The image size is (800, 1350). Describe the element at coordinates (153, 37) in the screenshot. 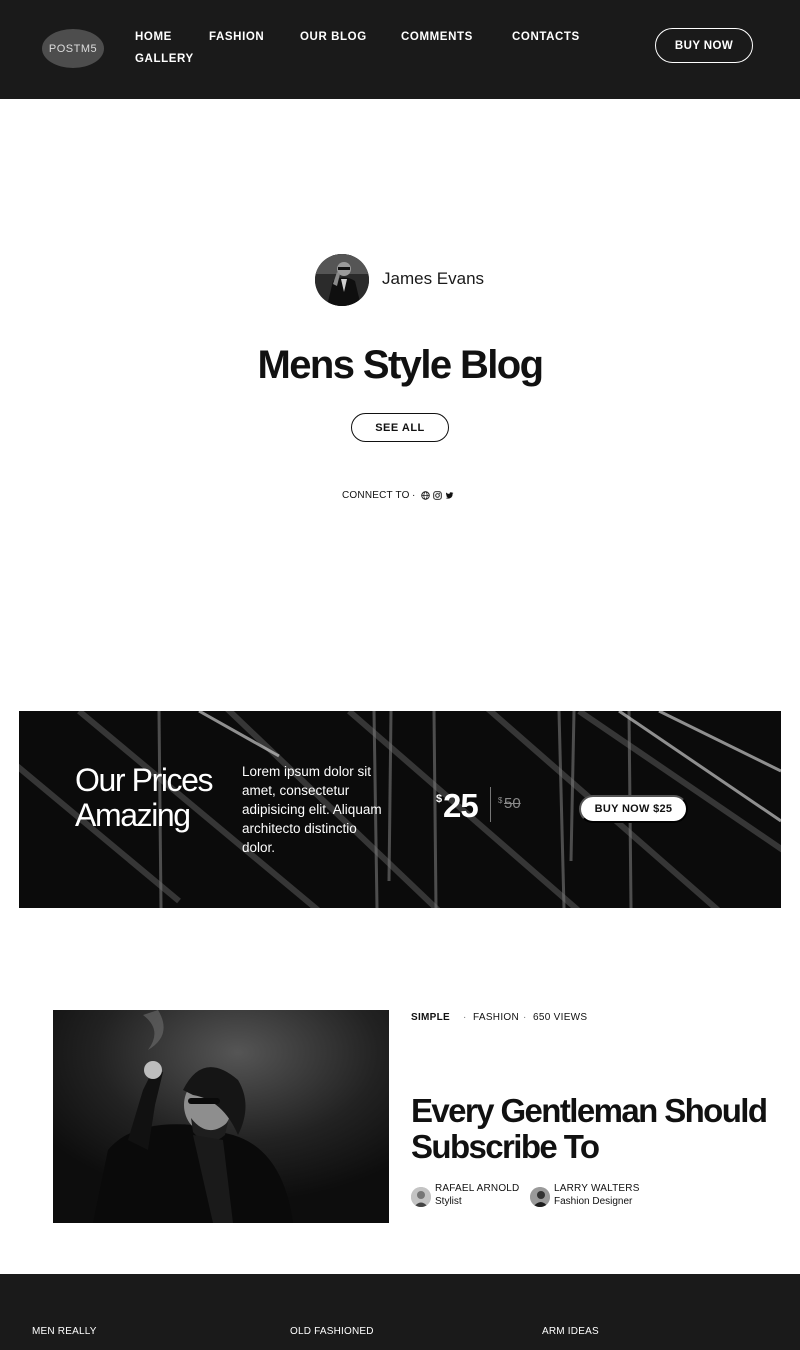

I see `nav-home: HOME` at that location.